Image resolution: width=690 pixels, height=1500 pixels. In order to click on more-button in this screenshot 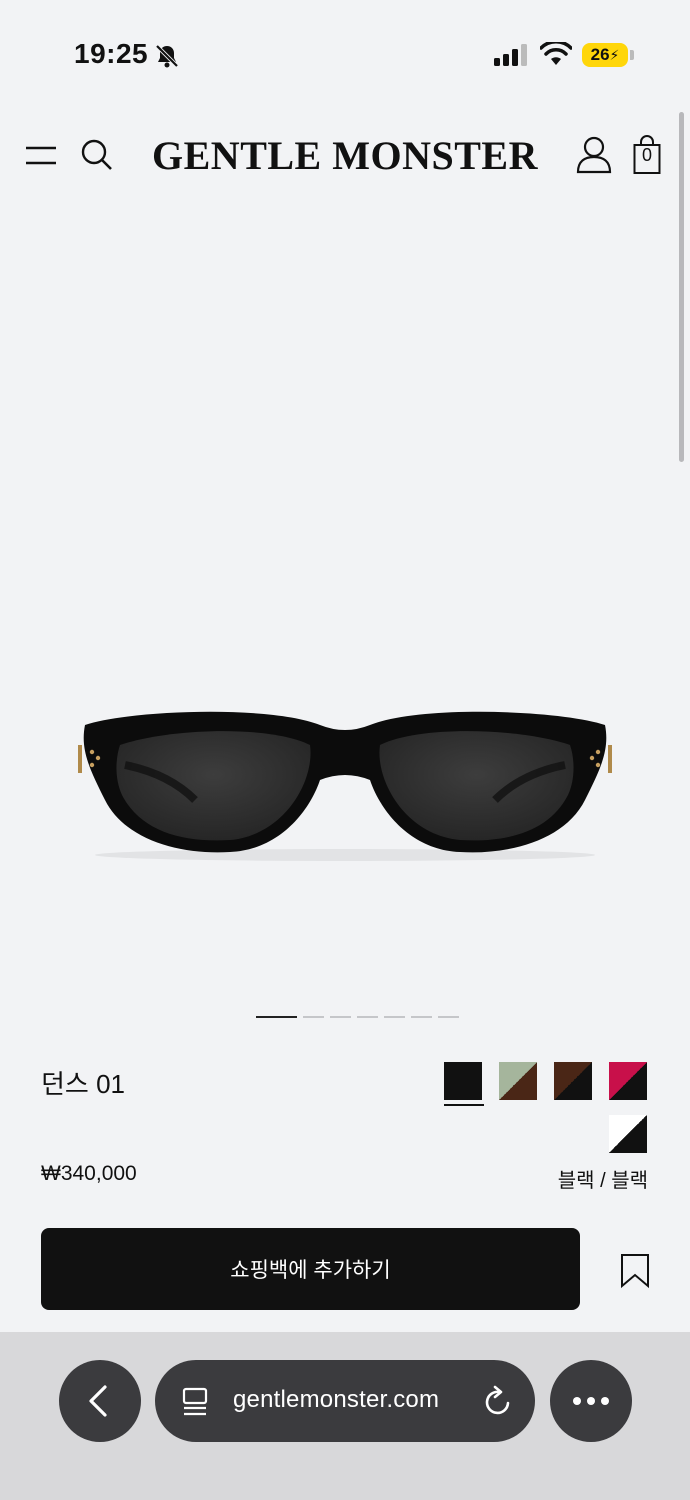, I will do `click(591, 1401)`.